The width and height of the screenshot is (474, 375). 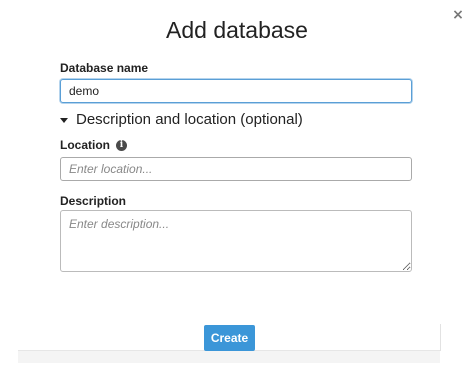 I want to click on footer-divider, so click(x=440, y=337).